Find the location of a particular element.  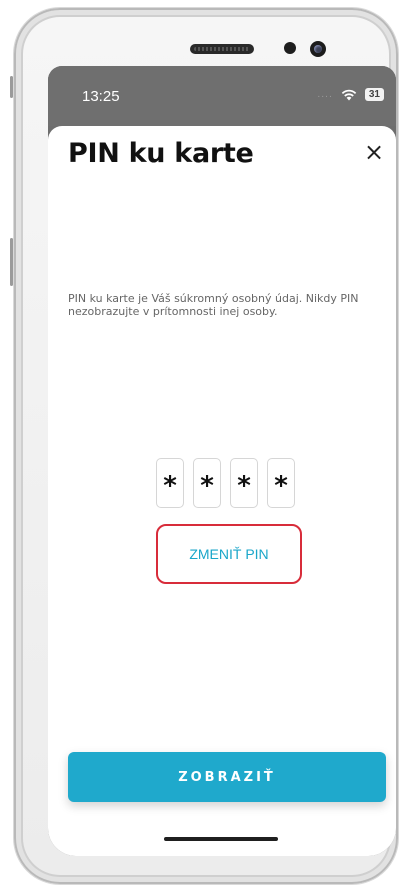

front-camera-icon is located at coordinates (318, 49).